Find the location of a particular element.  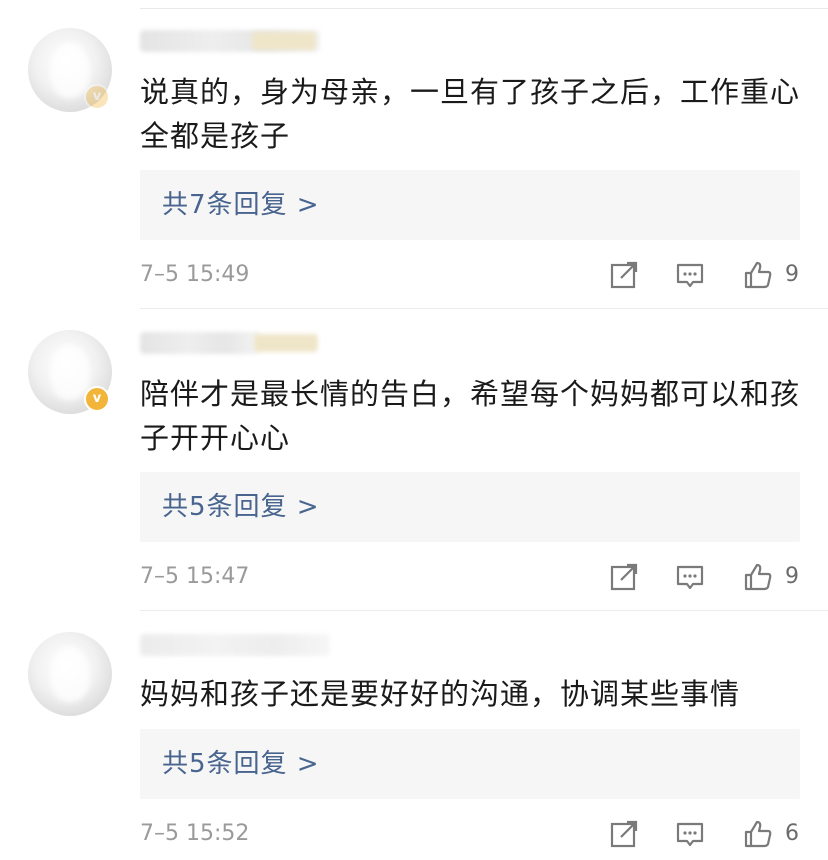

avatar is located at coordinates (70, 674).